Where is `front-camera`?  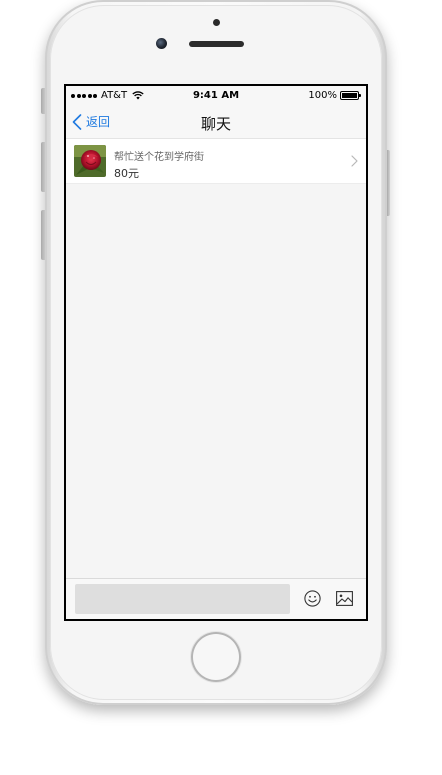 front-camera is located at coordinates (161, 43).